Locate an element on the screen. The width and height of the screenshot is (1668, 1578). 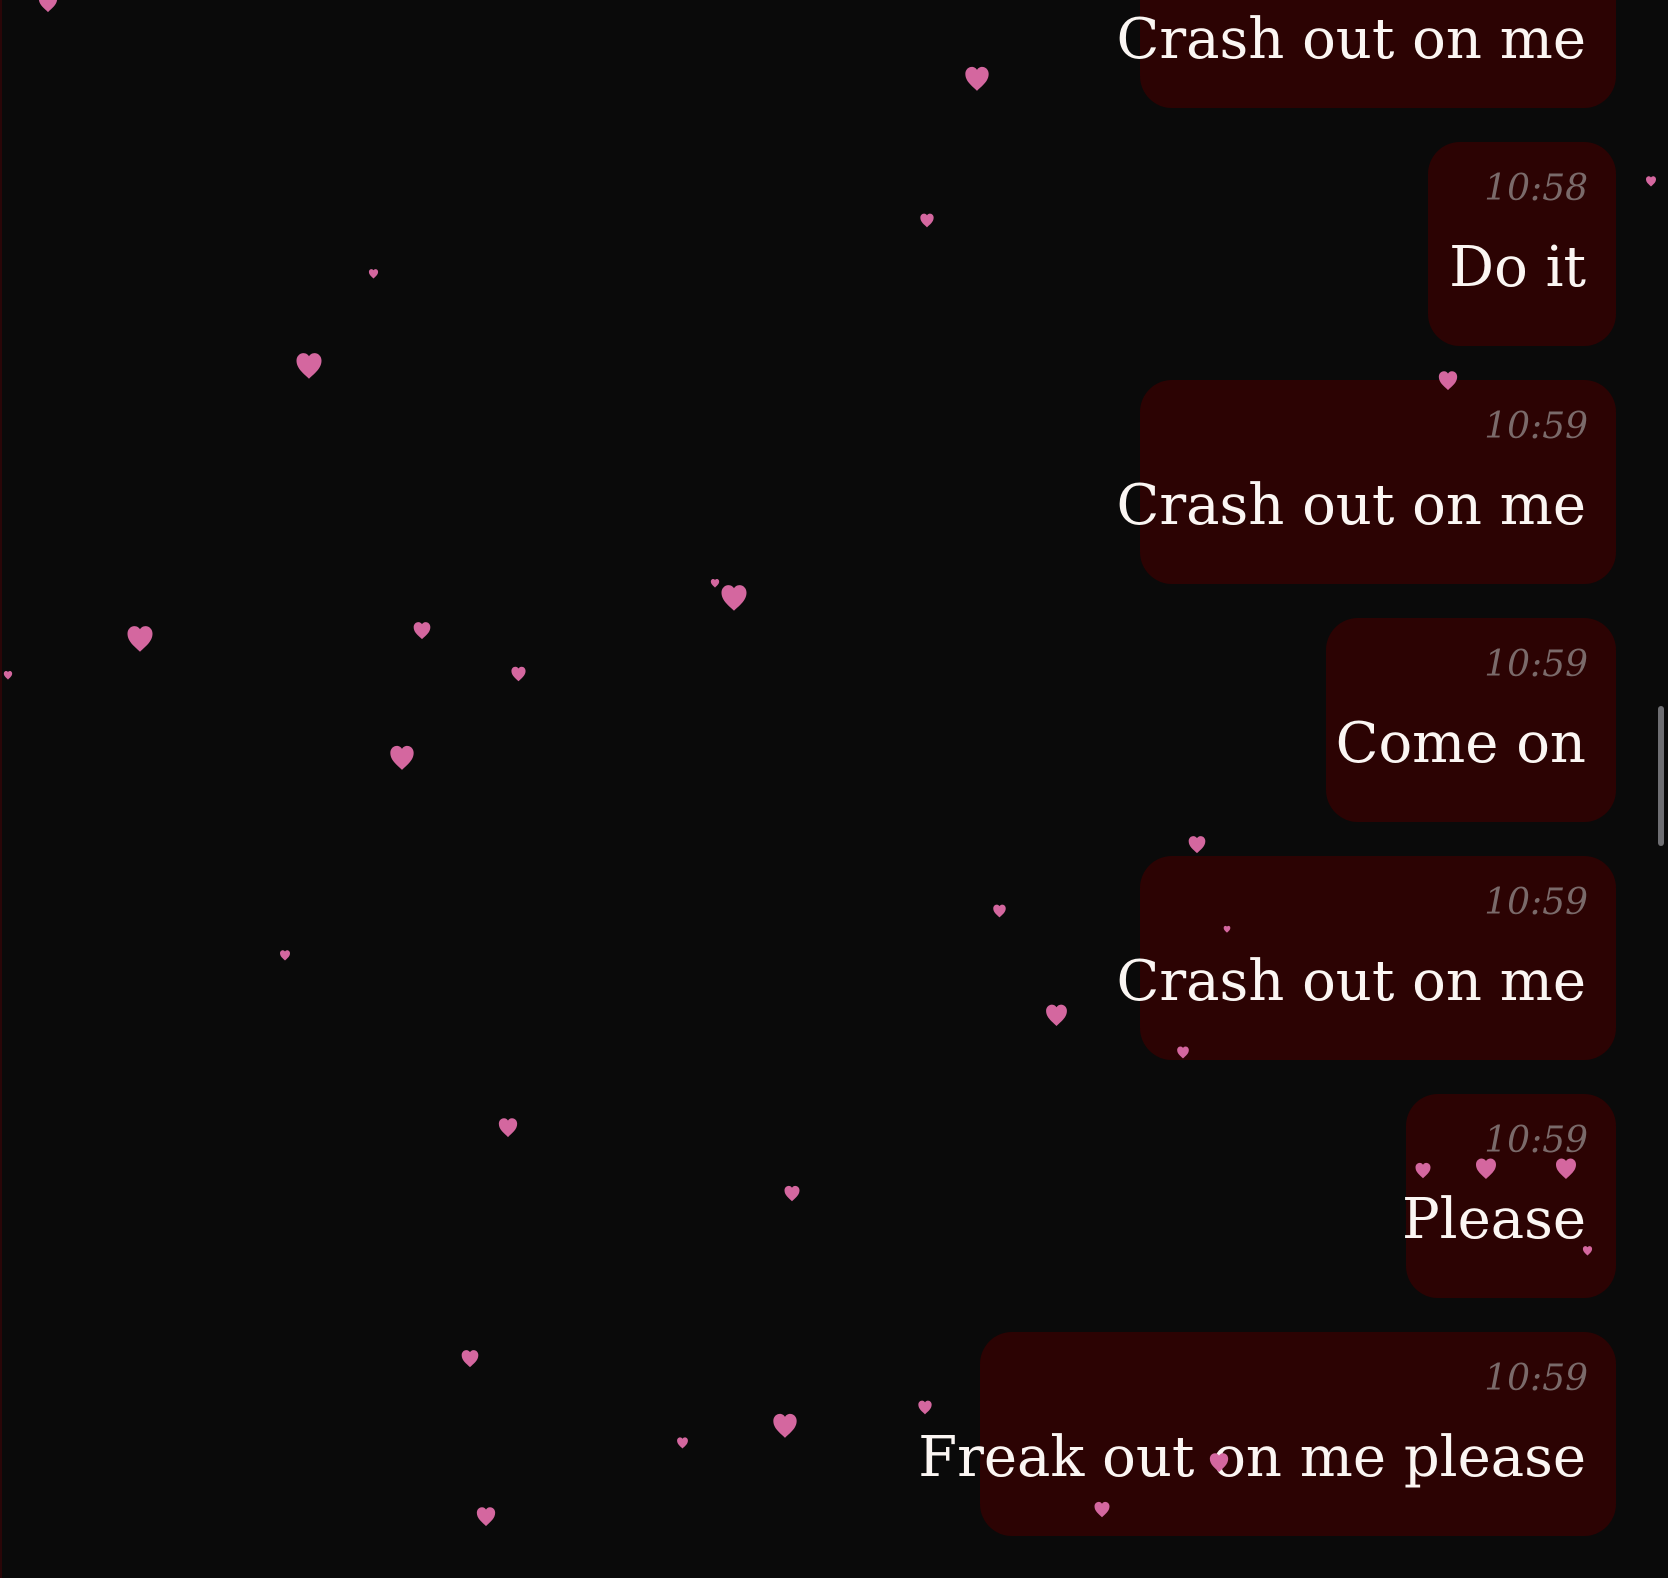
message-bubble: 10:59 Come on is located at coordinates (1471, 720).